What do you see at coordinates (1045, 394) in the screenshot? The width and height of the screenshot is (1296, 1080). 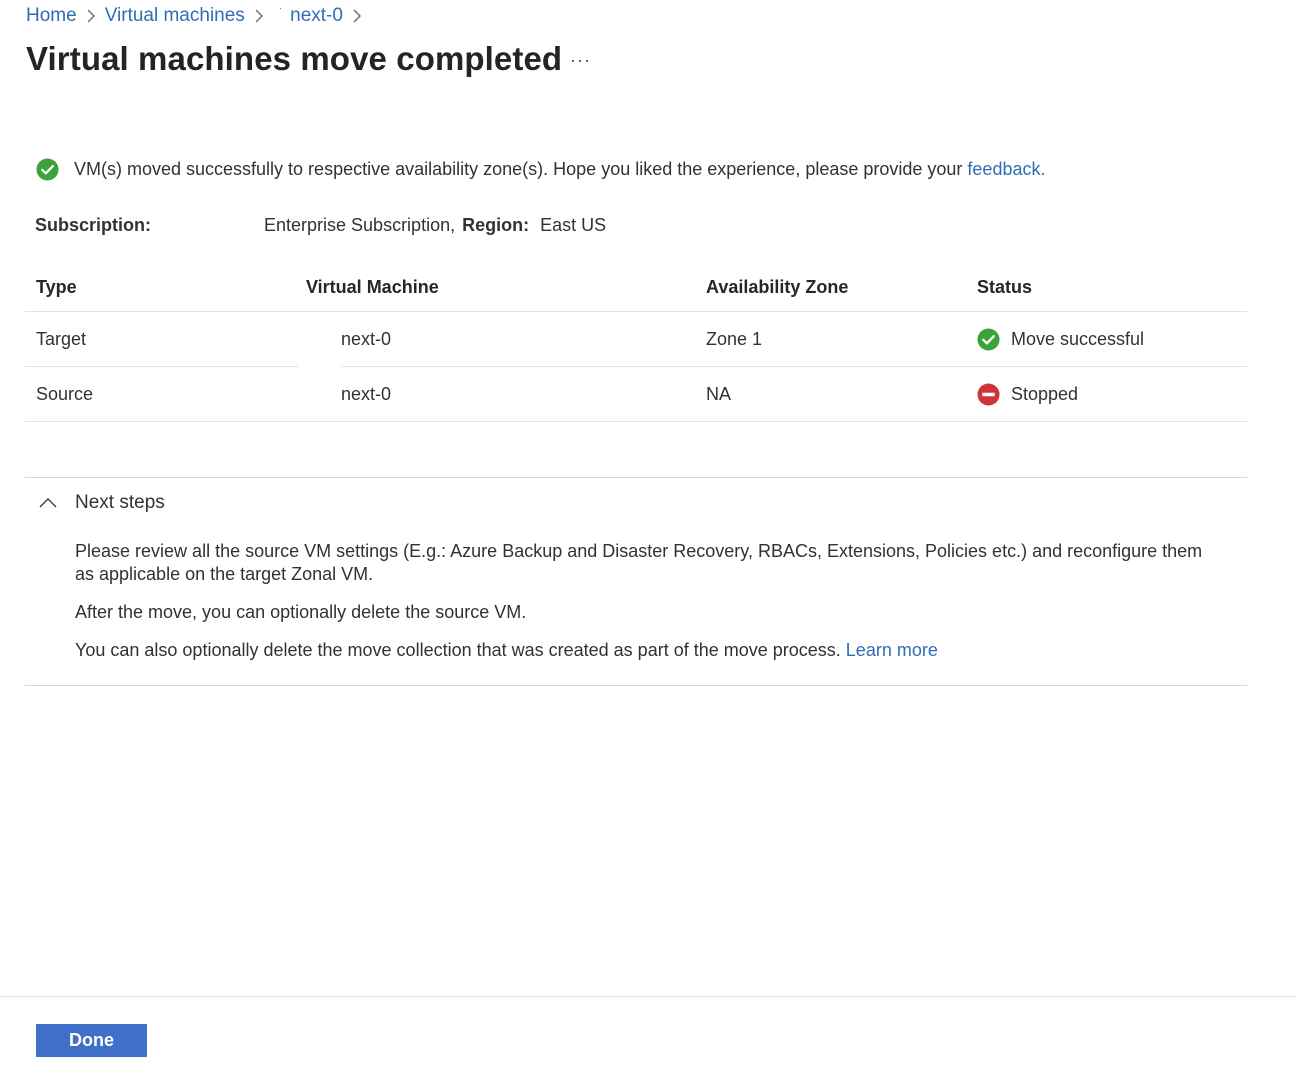 I see `status-text: Stopped` at bounding box center [1045, 394].